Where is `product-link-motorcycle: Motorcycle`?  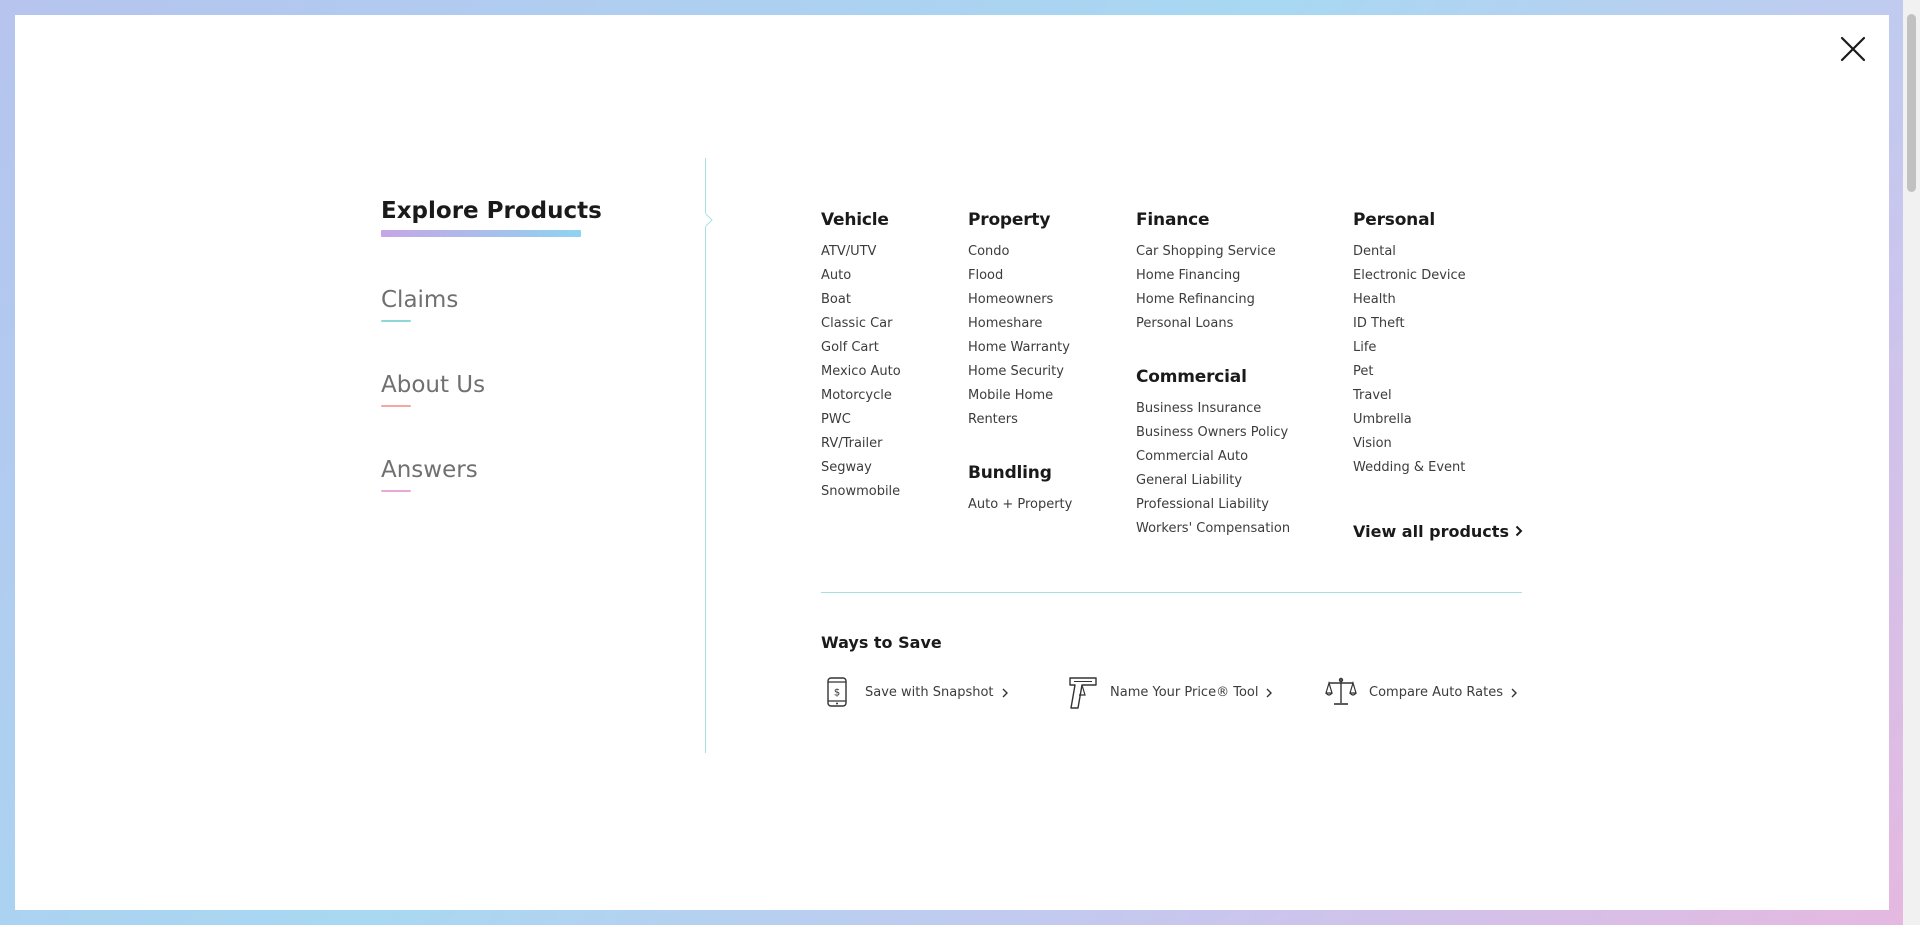
product-link-motorcycle: Motorcycle is located at coordinates (861, 396).